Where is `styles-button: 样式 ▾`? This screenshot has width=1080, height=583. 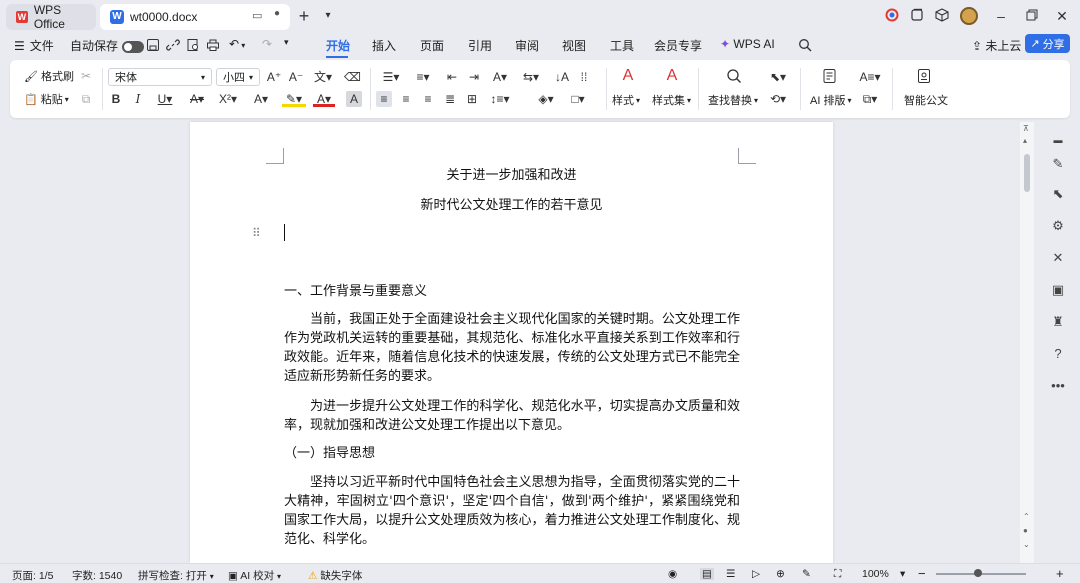
styles-button: 样式 ▾ is located at coordinates (626, 100).